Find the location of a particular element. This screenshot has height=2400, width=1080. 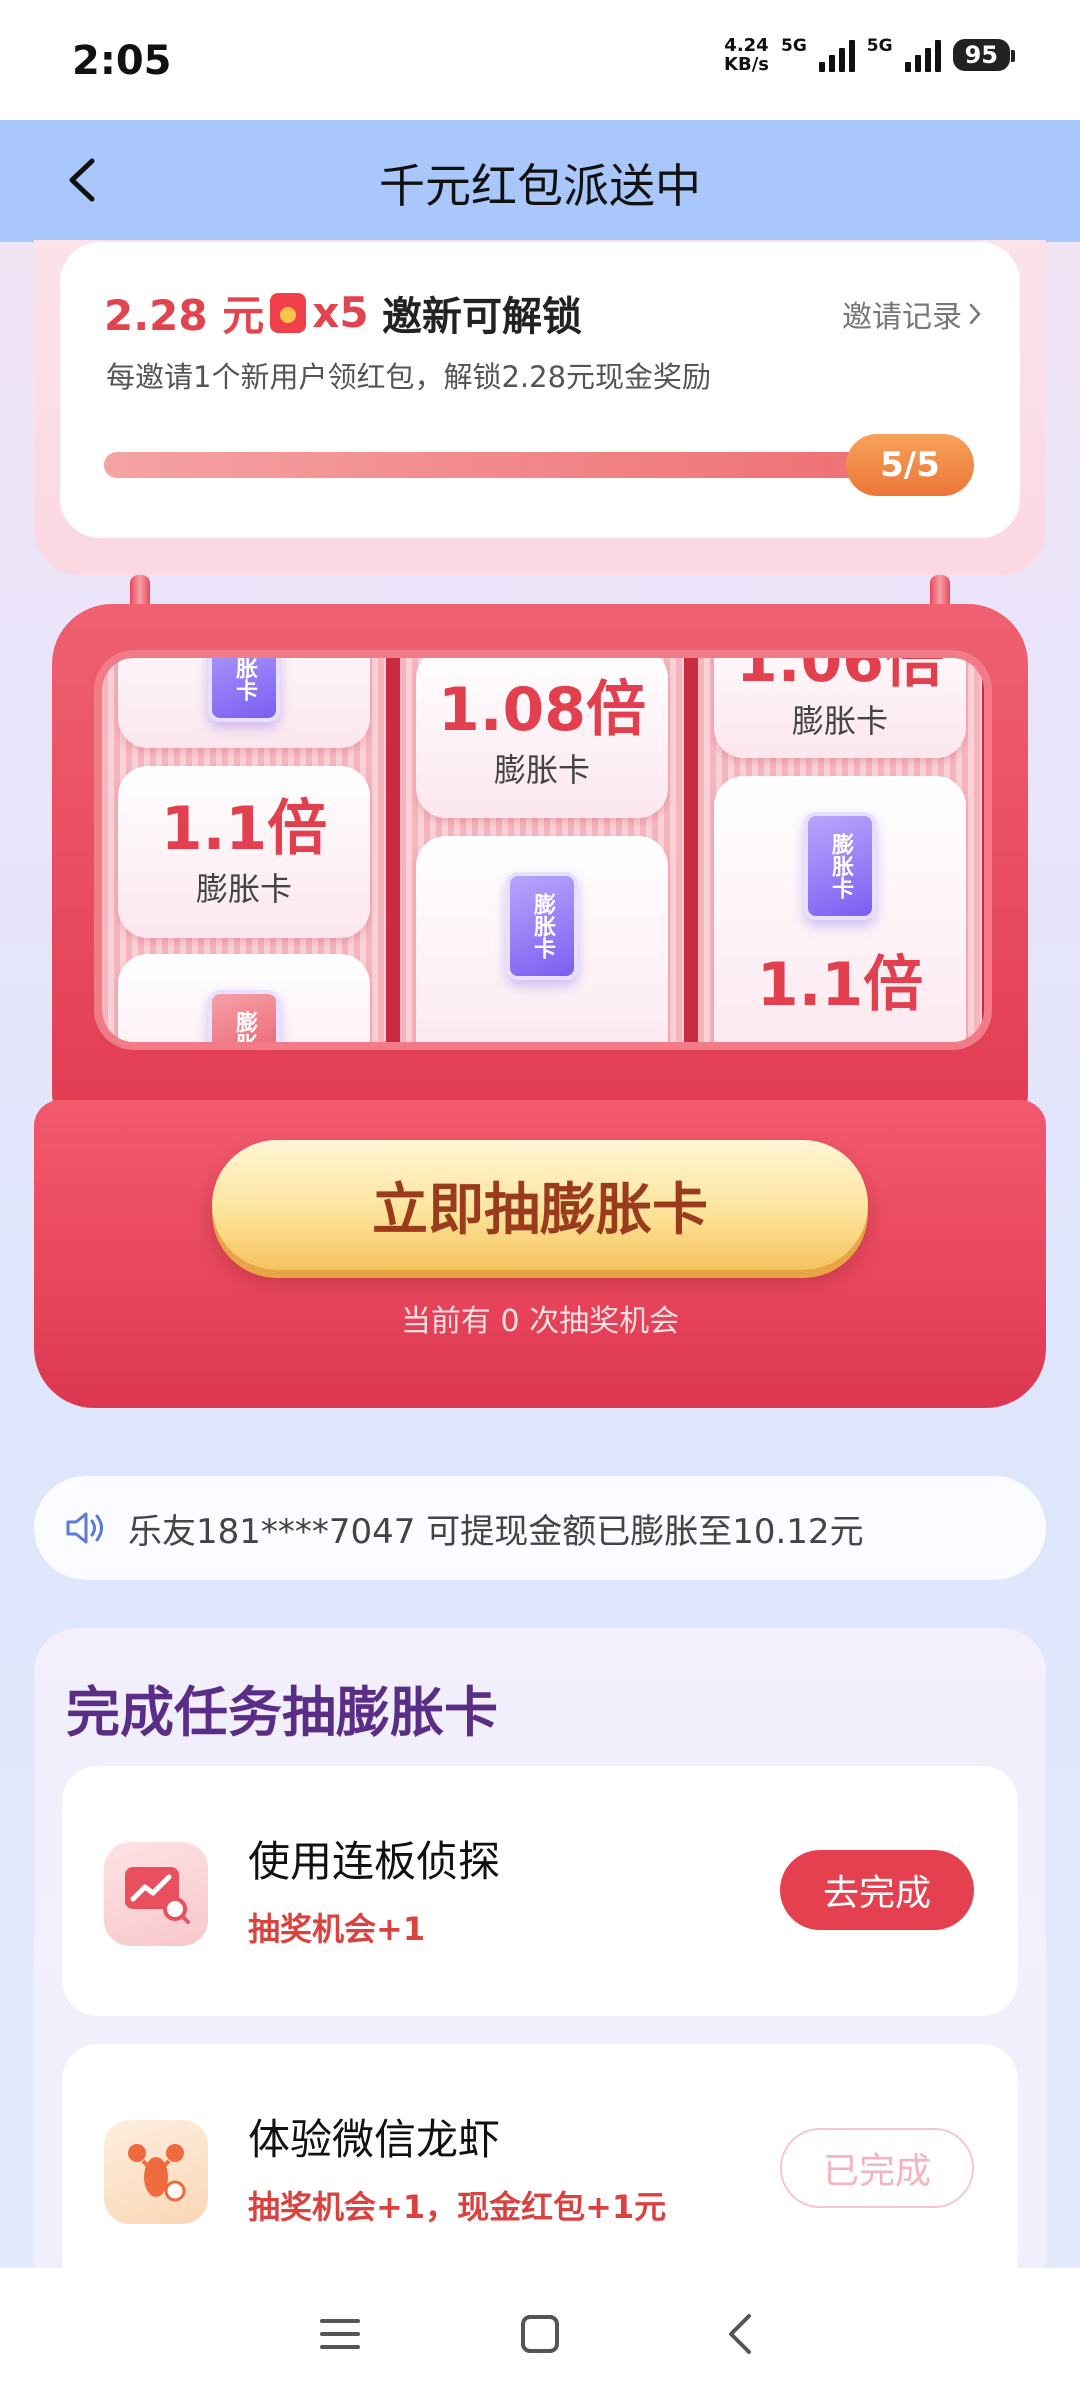

invite-title: 邀新可解锁 is located at coordinates (482, 317).